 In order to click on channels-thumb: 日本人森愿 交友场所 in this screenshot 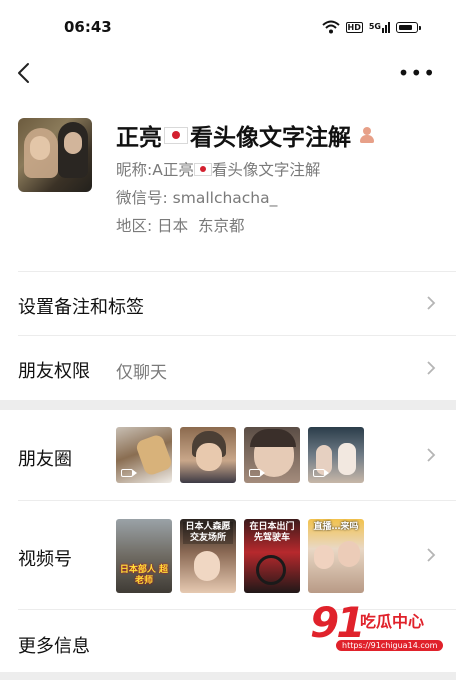, I will do `click(208, 556)`.